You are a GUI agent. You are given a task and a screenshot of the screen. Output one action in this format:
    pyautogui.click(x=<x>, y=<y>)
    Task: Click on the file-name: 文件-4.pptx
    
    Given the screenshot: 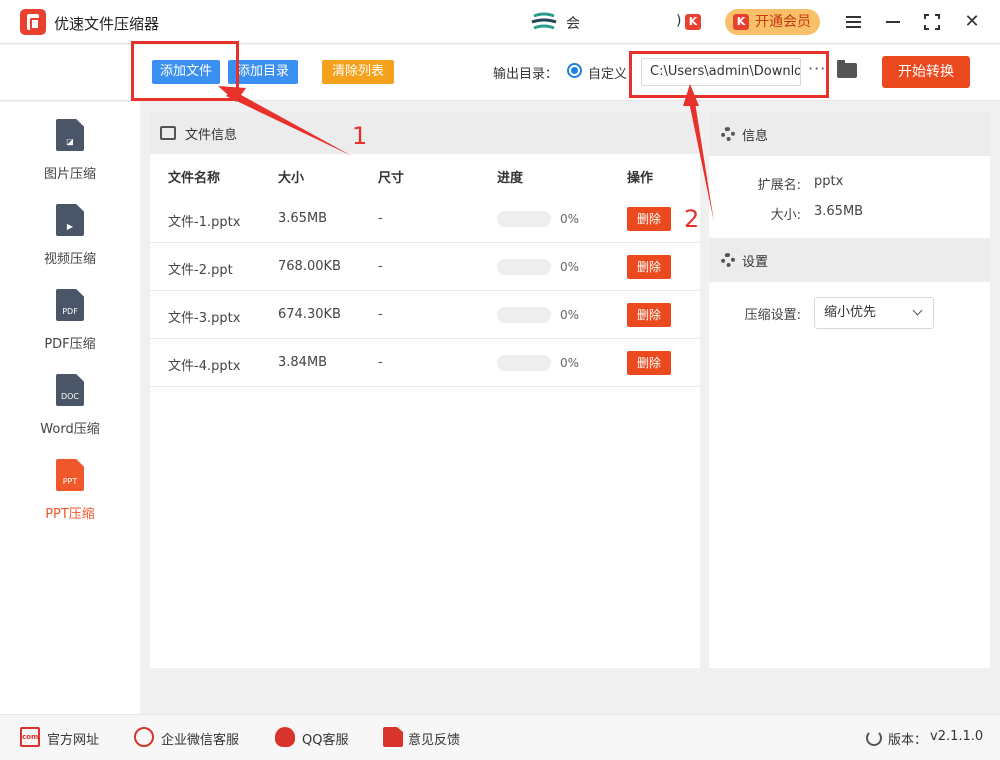 What is the action you would take?
    pyautogui.click(x=204, y=366)
    